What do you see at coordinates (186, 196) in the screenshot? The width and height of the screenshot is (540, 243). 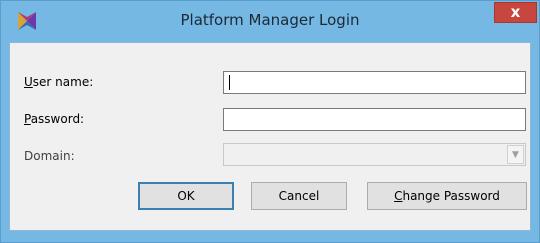 I see `ok-button: OK` at bounding box center [186, 196].